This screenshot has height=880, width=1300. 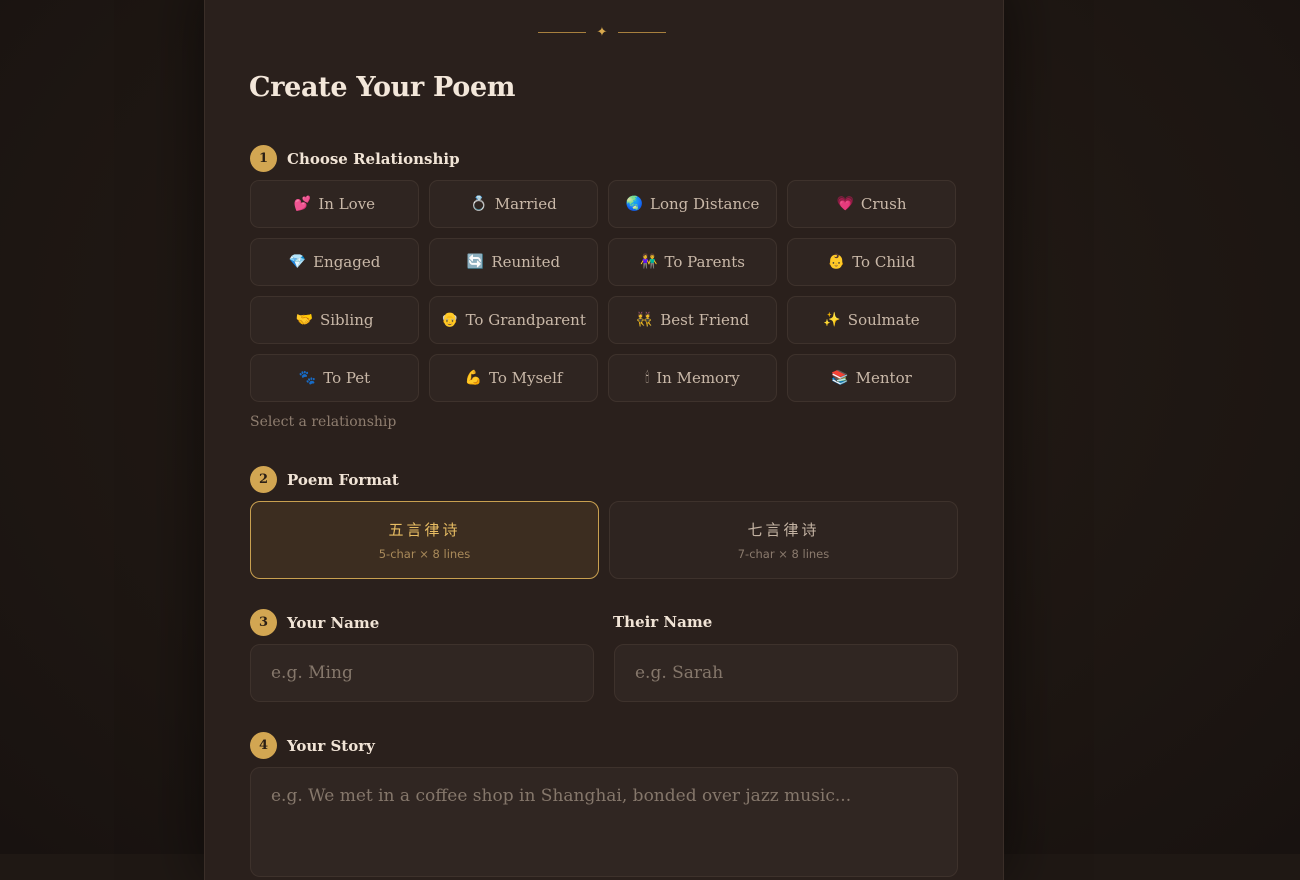 What do you see at coordinates (647, 378) in the screenshot?
I see `candle-icon: 🕯` at bounding box center [647, 378].